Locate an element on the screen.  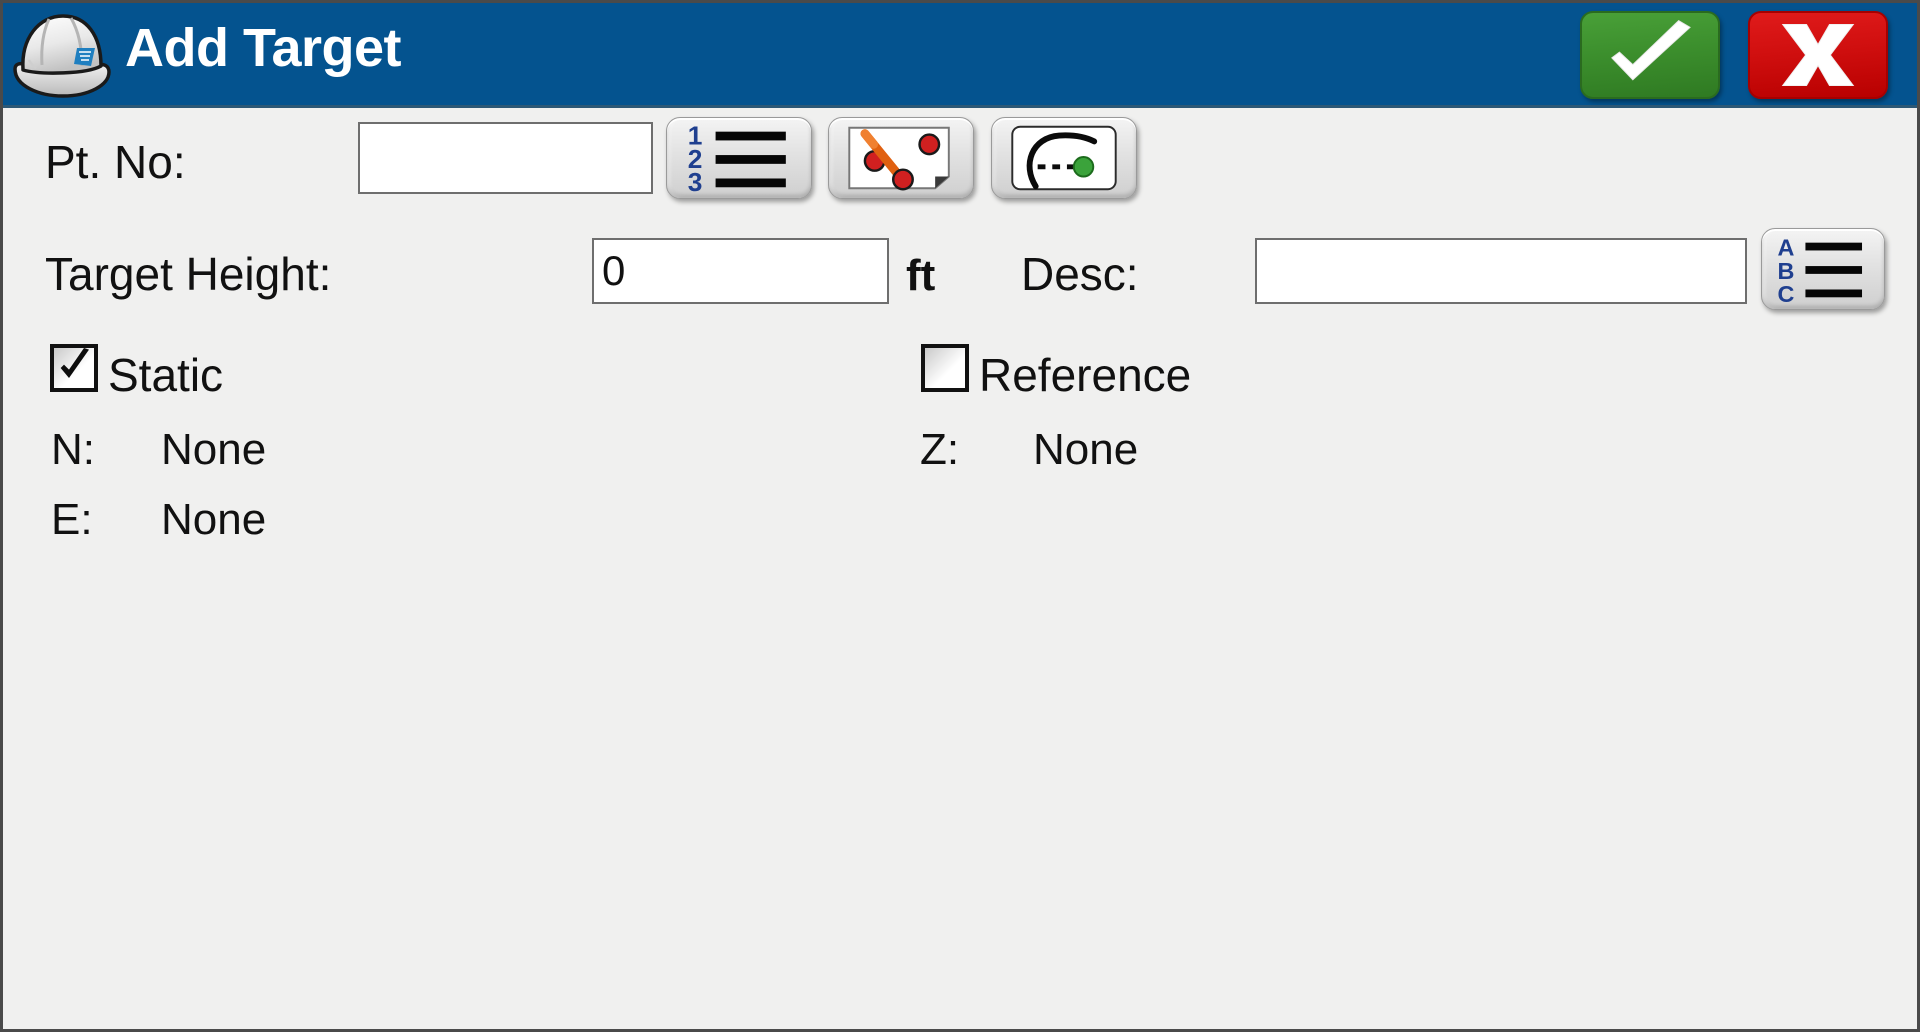
x-icon is located at coordinates (1818, 55).